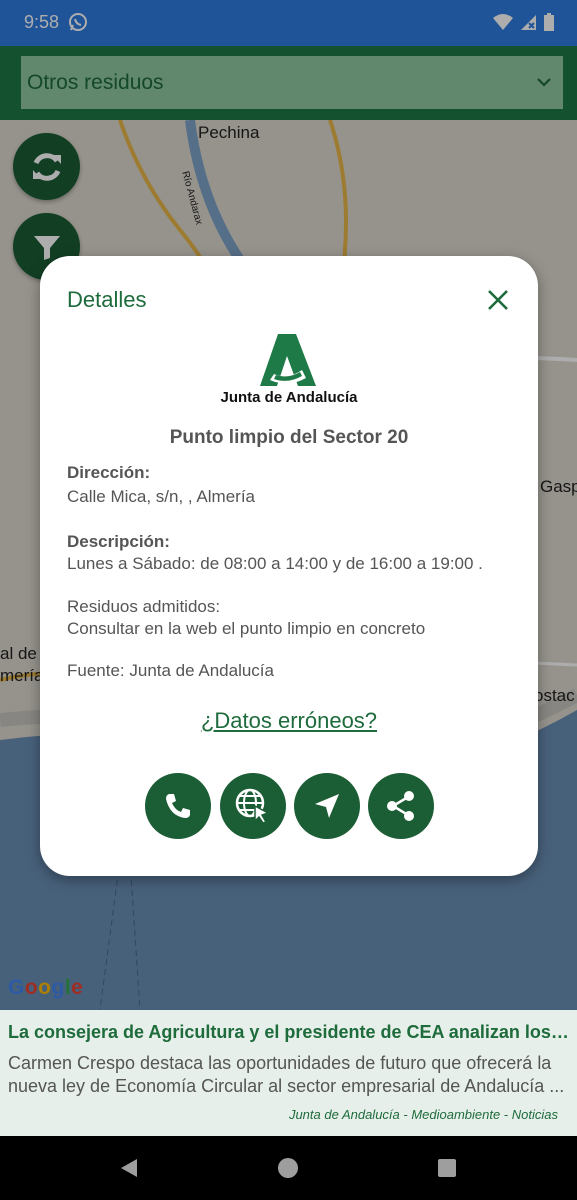 The height and width of the screenshot is (1200, 577). What do you see at coordinates (288, 360) in the screenshot?
I see `junta-andalucia-logo` at bounding box center [288, 360].